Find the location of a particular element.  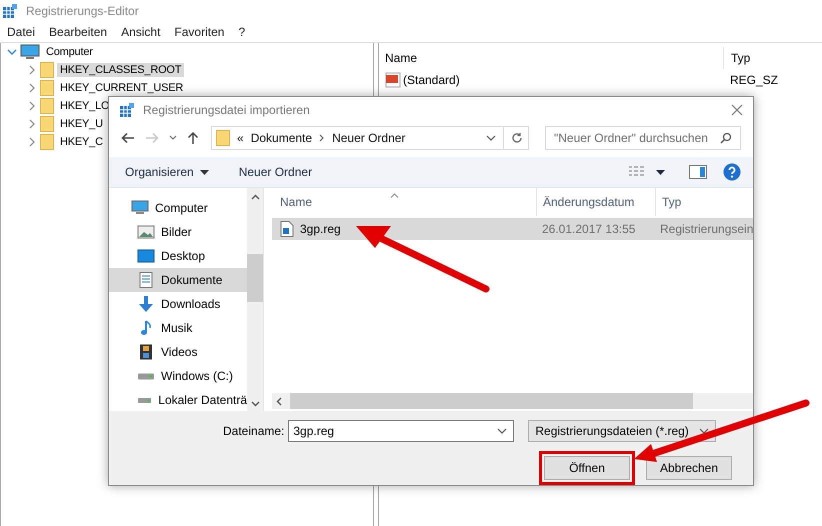

file-name: 3gp.reg is located at coordinates (320, 229).